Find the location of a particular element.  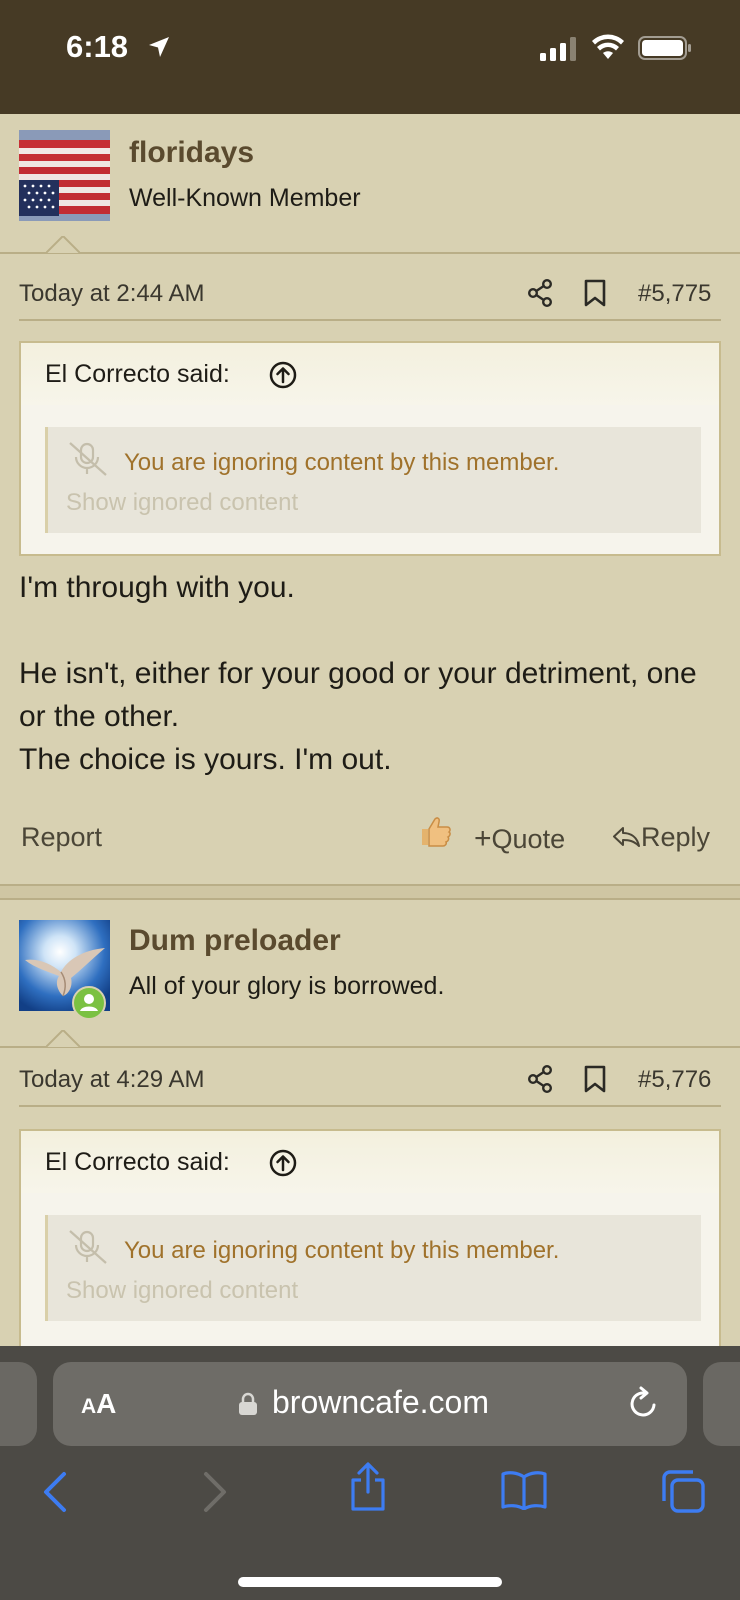

username: floridays is located at coordinates (191, 153).